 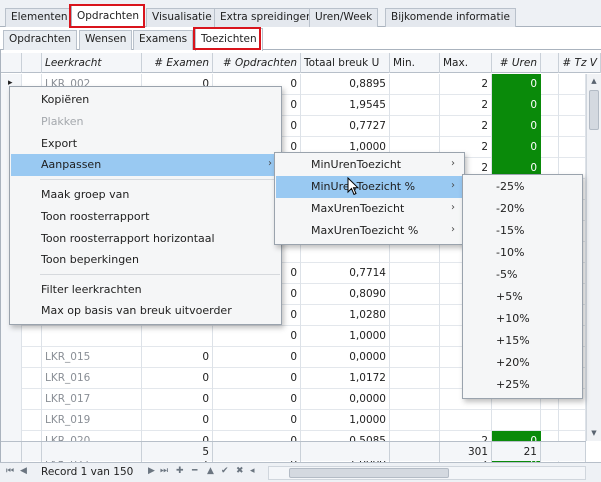 I want to click on tab-opdrachten: Opdrachten, so click(x=108, y=16).